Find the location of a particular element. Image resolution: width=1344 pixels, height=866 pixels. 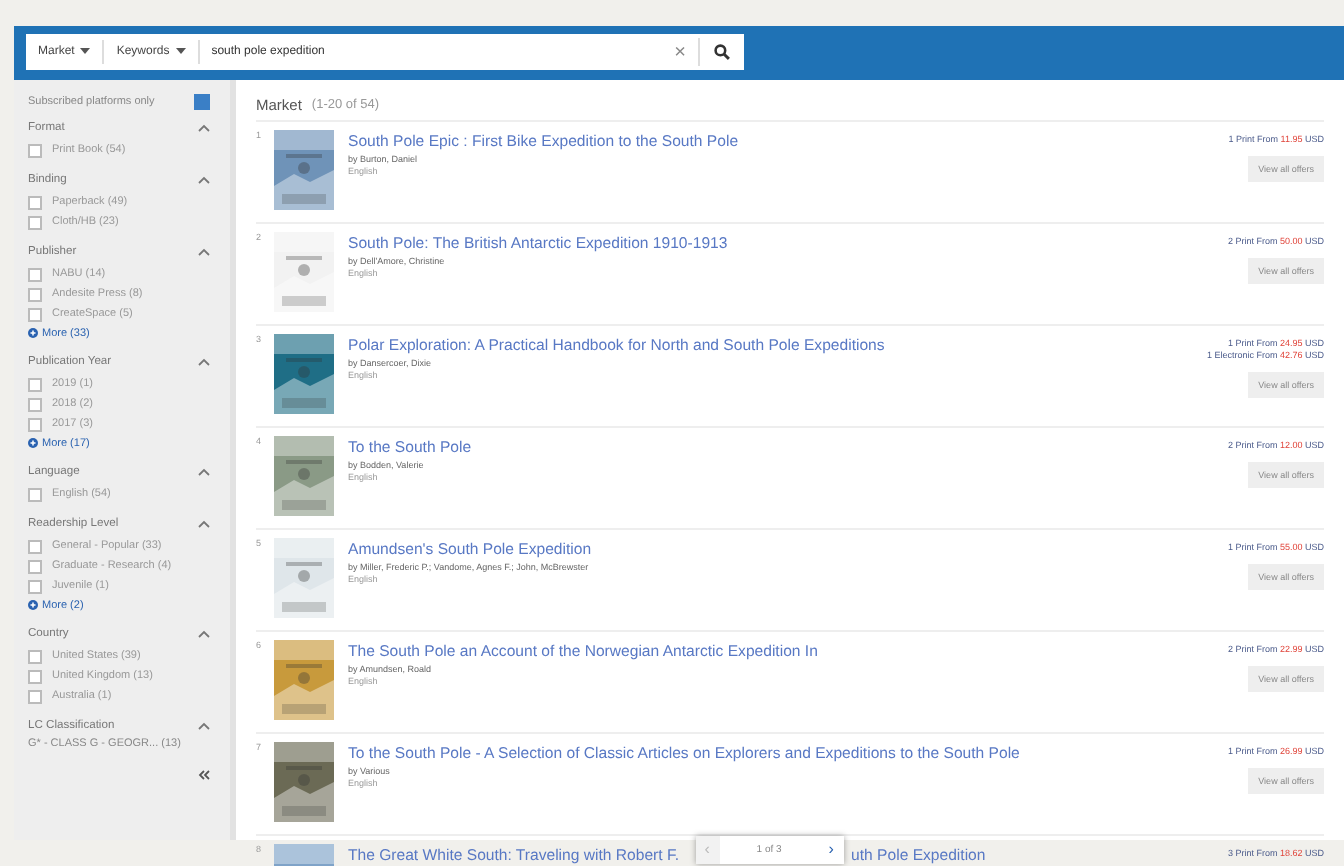

collapse-icon is located at coordinates (204, 775).